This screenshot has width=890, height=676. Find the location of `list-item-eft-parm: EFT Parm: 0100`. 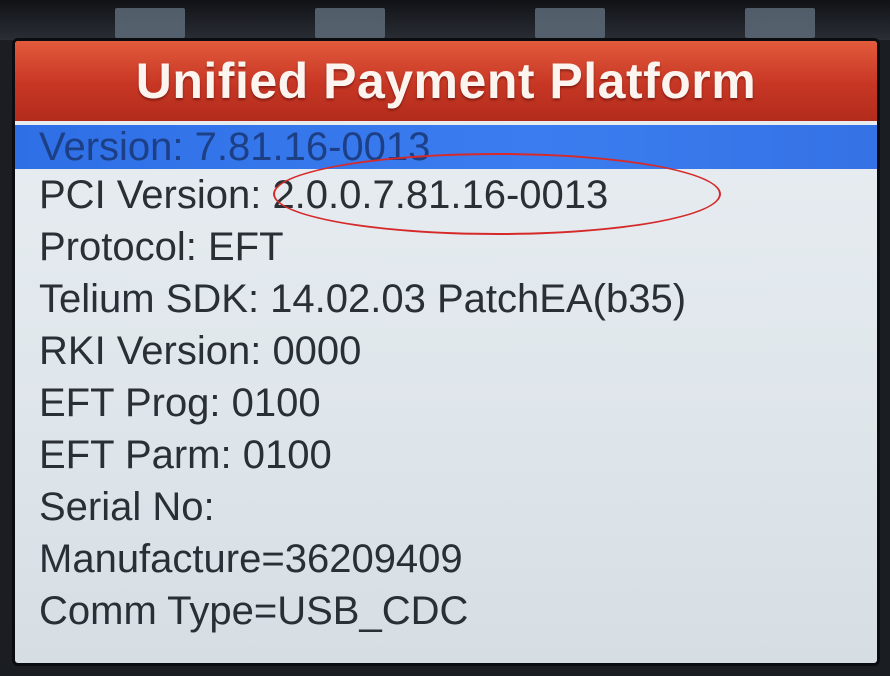

list-item-eft-parm: EFT Parm: 0100 is located at coordinates (446, 455).